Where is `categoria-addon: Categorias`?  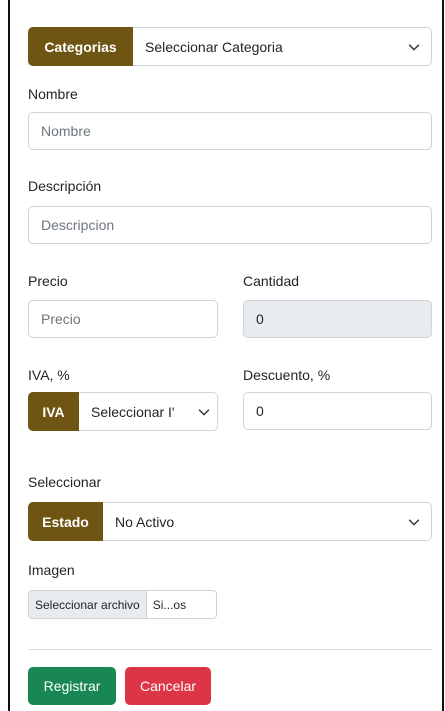
categoria-addon: Categorias is located at coordinates (80, 46).